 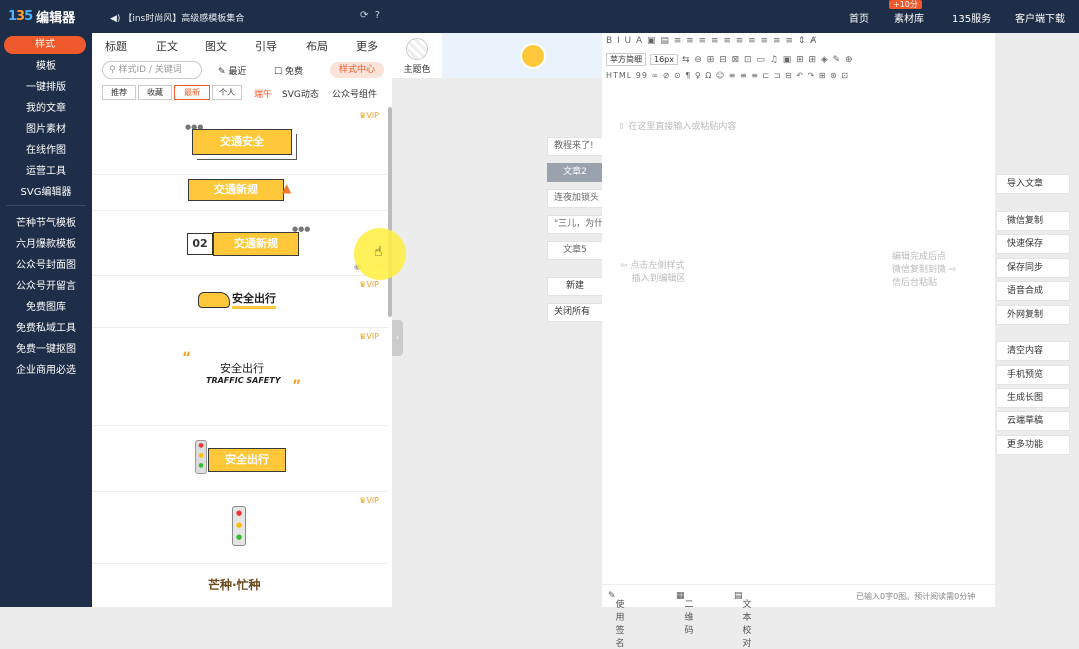 What do you see at coordinates (730, 59) in the screenshot?
I see `toolbar-row-2: 苹方简细 16px ⇆ ⊖ ⊞ ⊟ ⊠ ⊡ ▭ ♫ ▣ ⊞ ⊞ ◈ ✎ ⊕` at bounding box center [730, 59].